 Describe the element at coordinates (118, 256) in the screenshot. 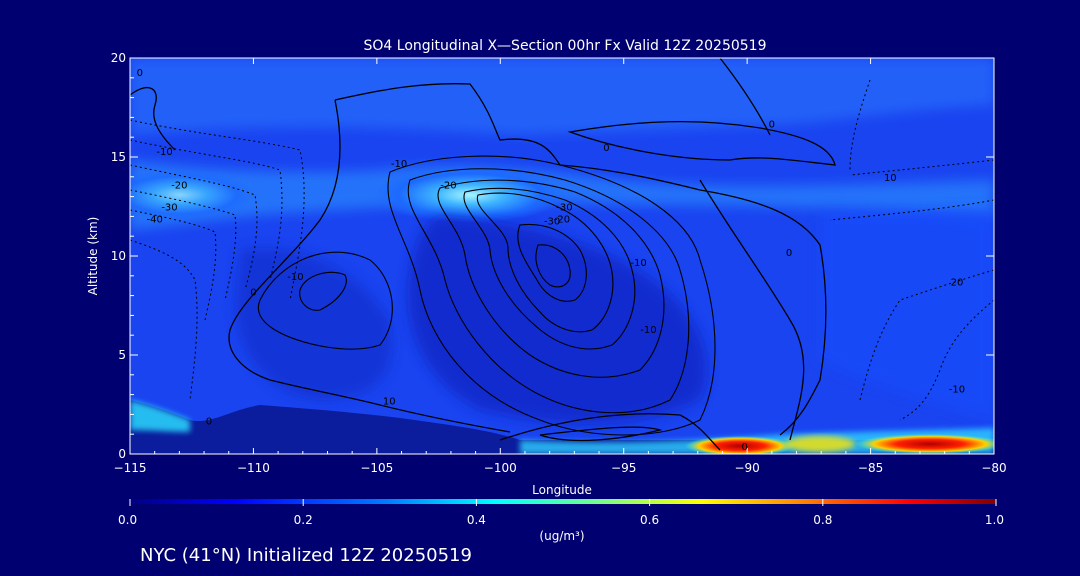

I see `y-tick-label: 10` at that location.